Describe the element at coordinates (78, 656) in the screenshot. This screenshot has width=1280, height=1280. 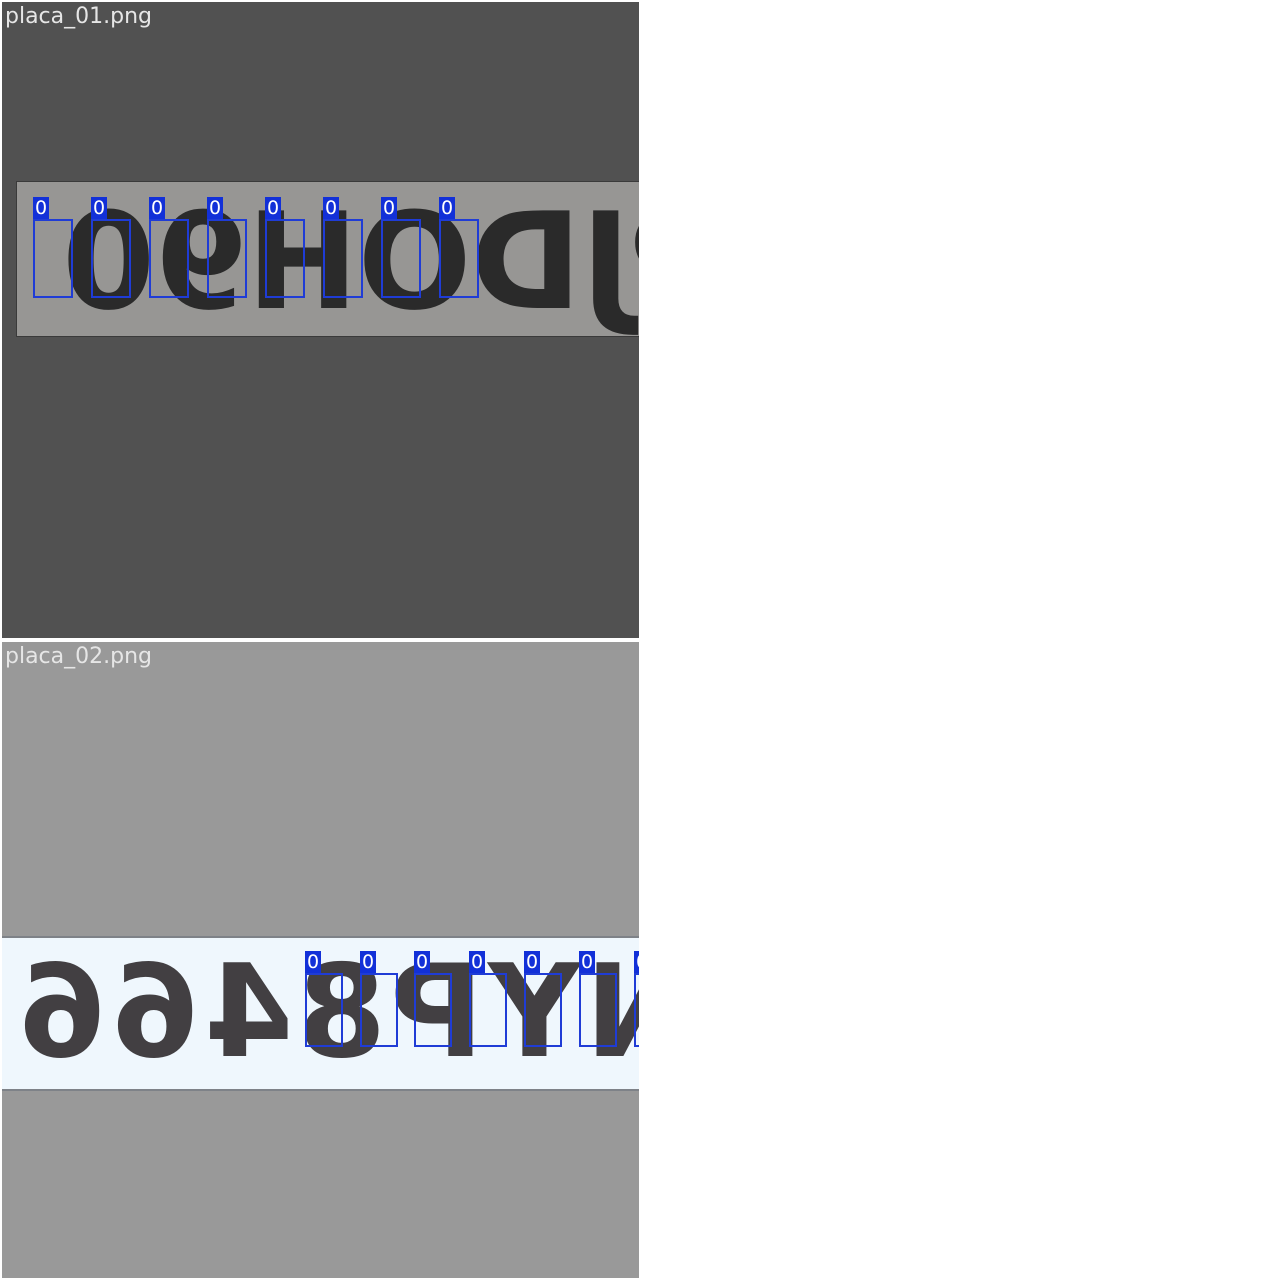
I see `filename-label: placa_02.png` at that location.